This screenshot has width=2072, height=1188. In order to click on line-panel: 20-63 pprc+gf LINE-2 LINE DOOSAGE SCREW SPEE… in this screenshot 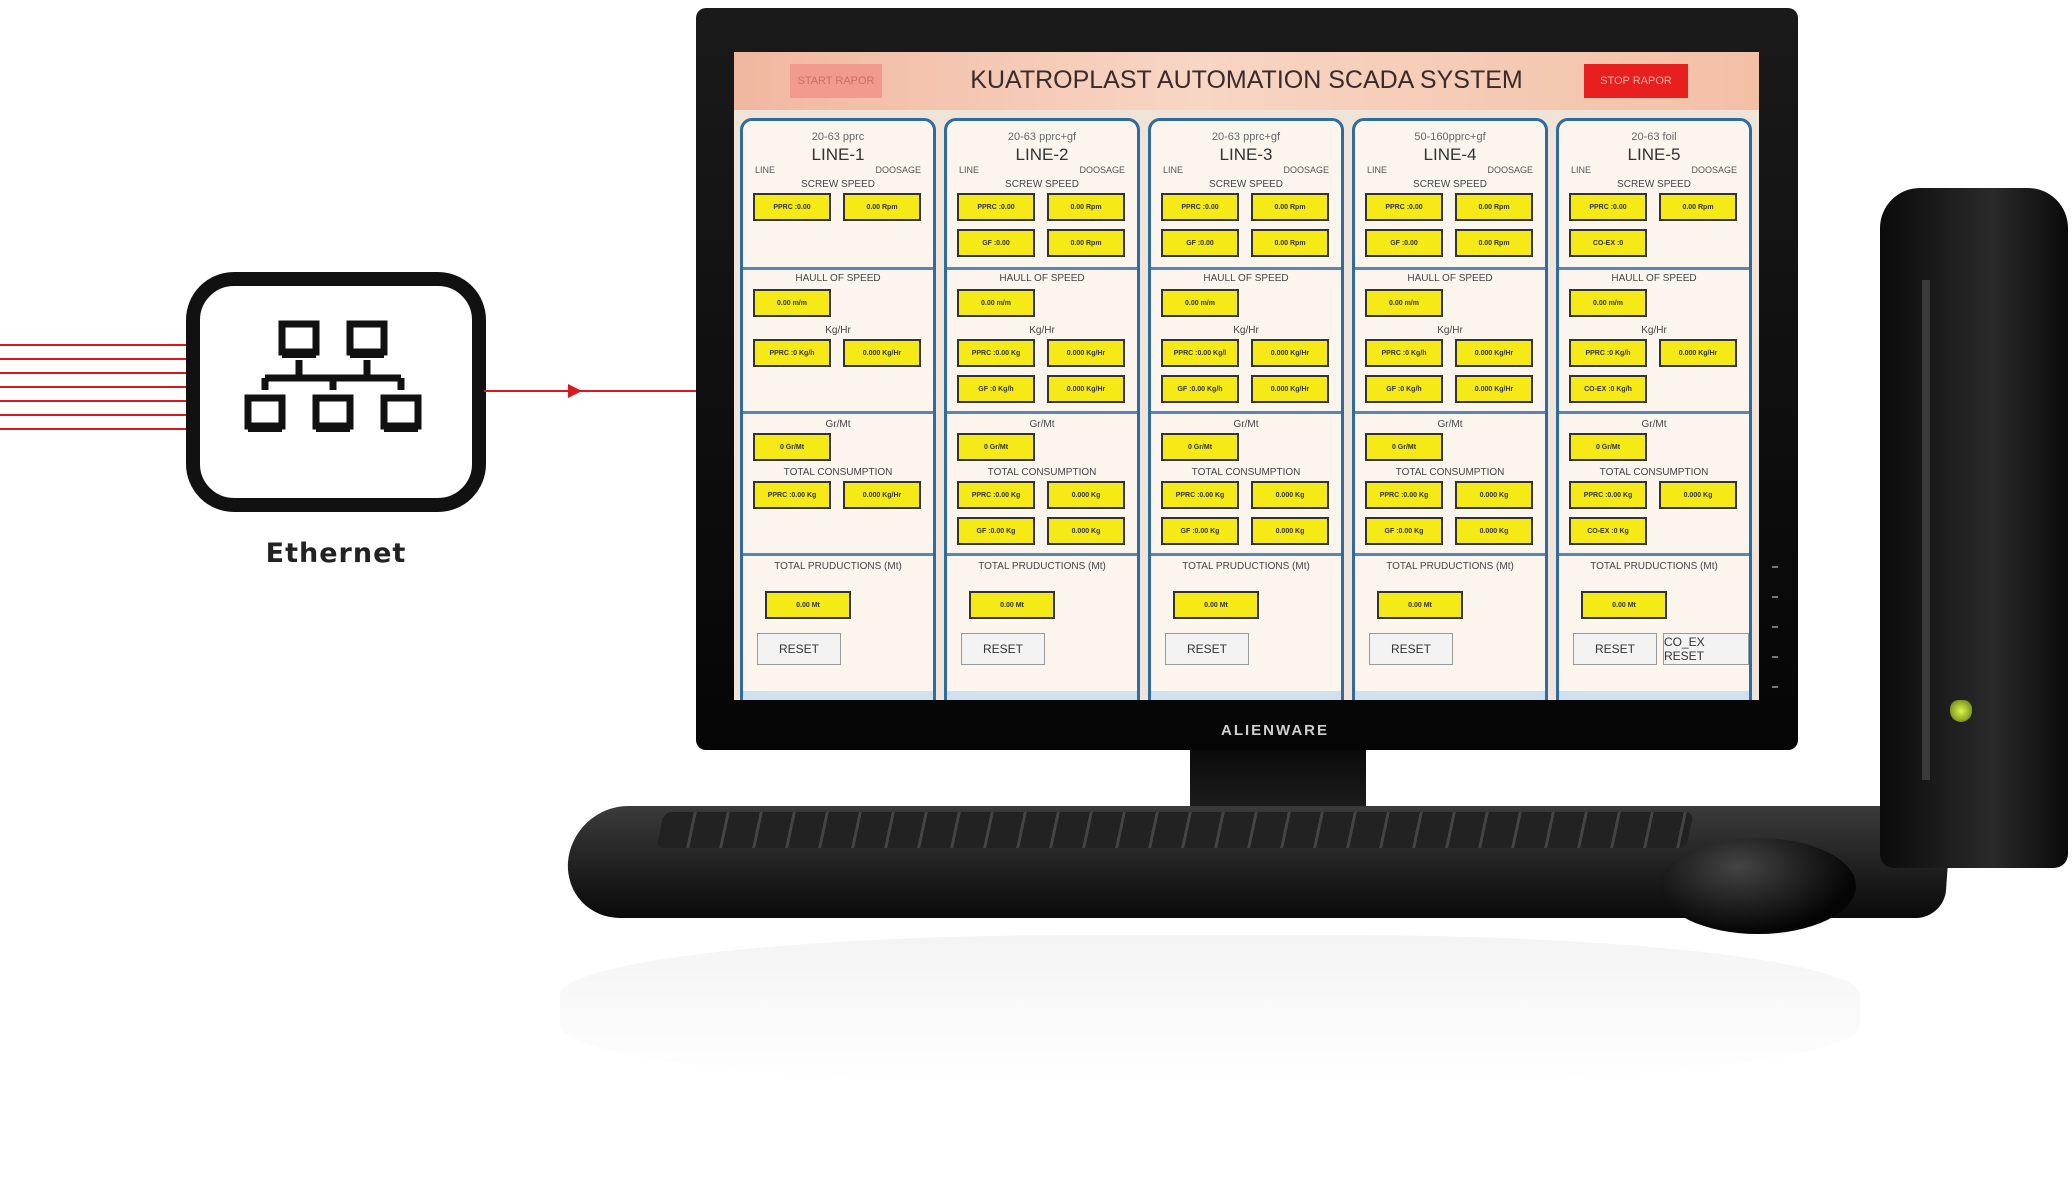, I will do `click(1042, 409)`.